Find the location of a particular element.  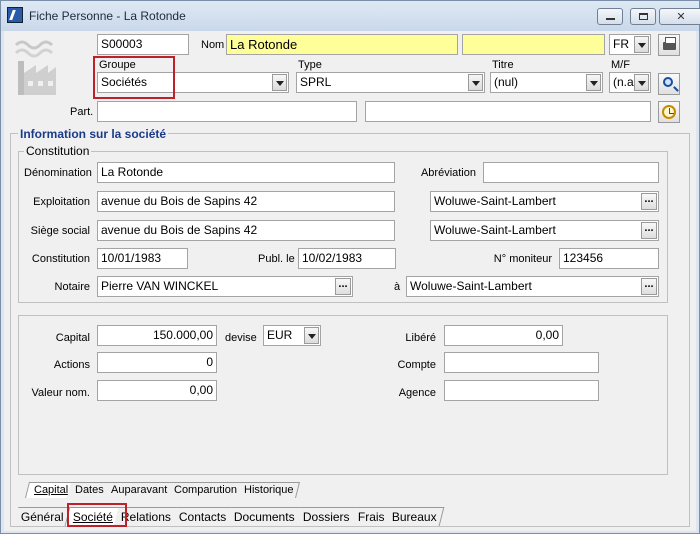

app-icon is located at coordinates (15, 15).